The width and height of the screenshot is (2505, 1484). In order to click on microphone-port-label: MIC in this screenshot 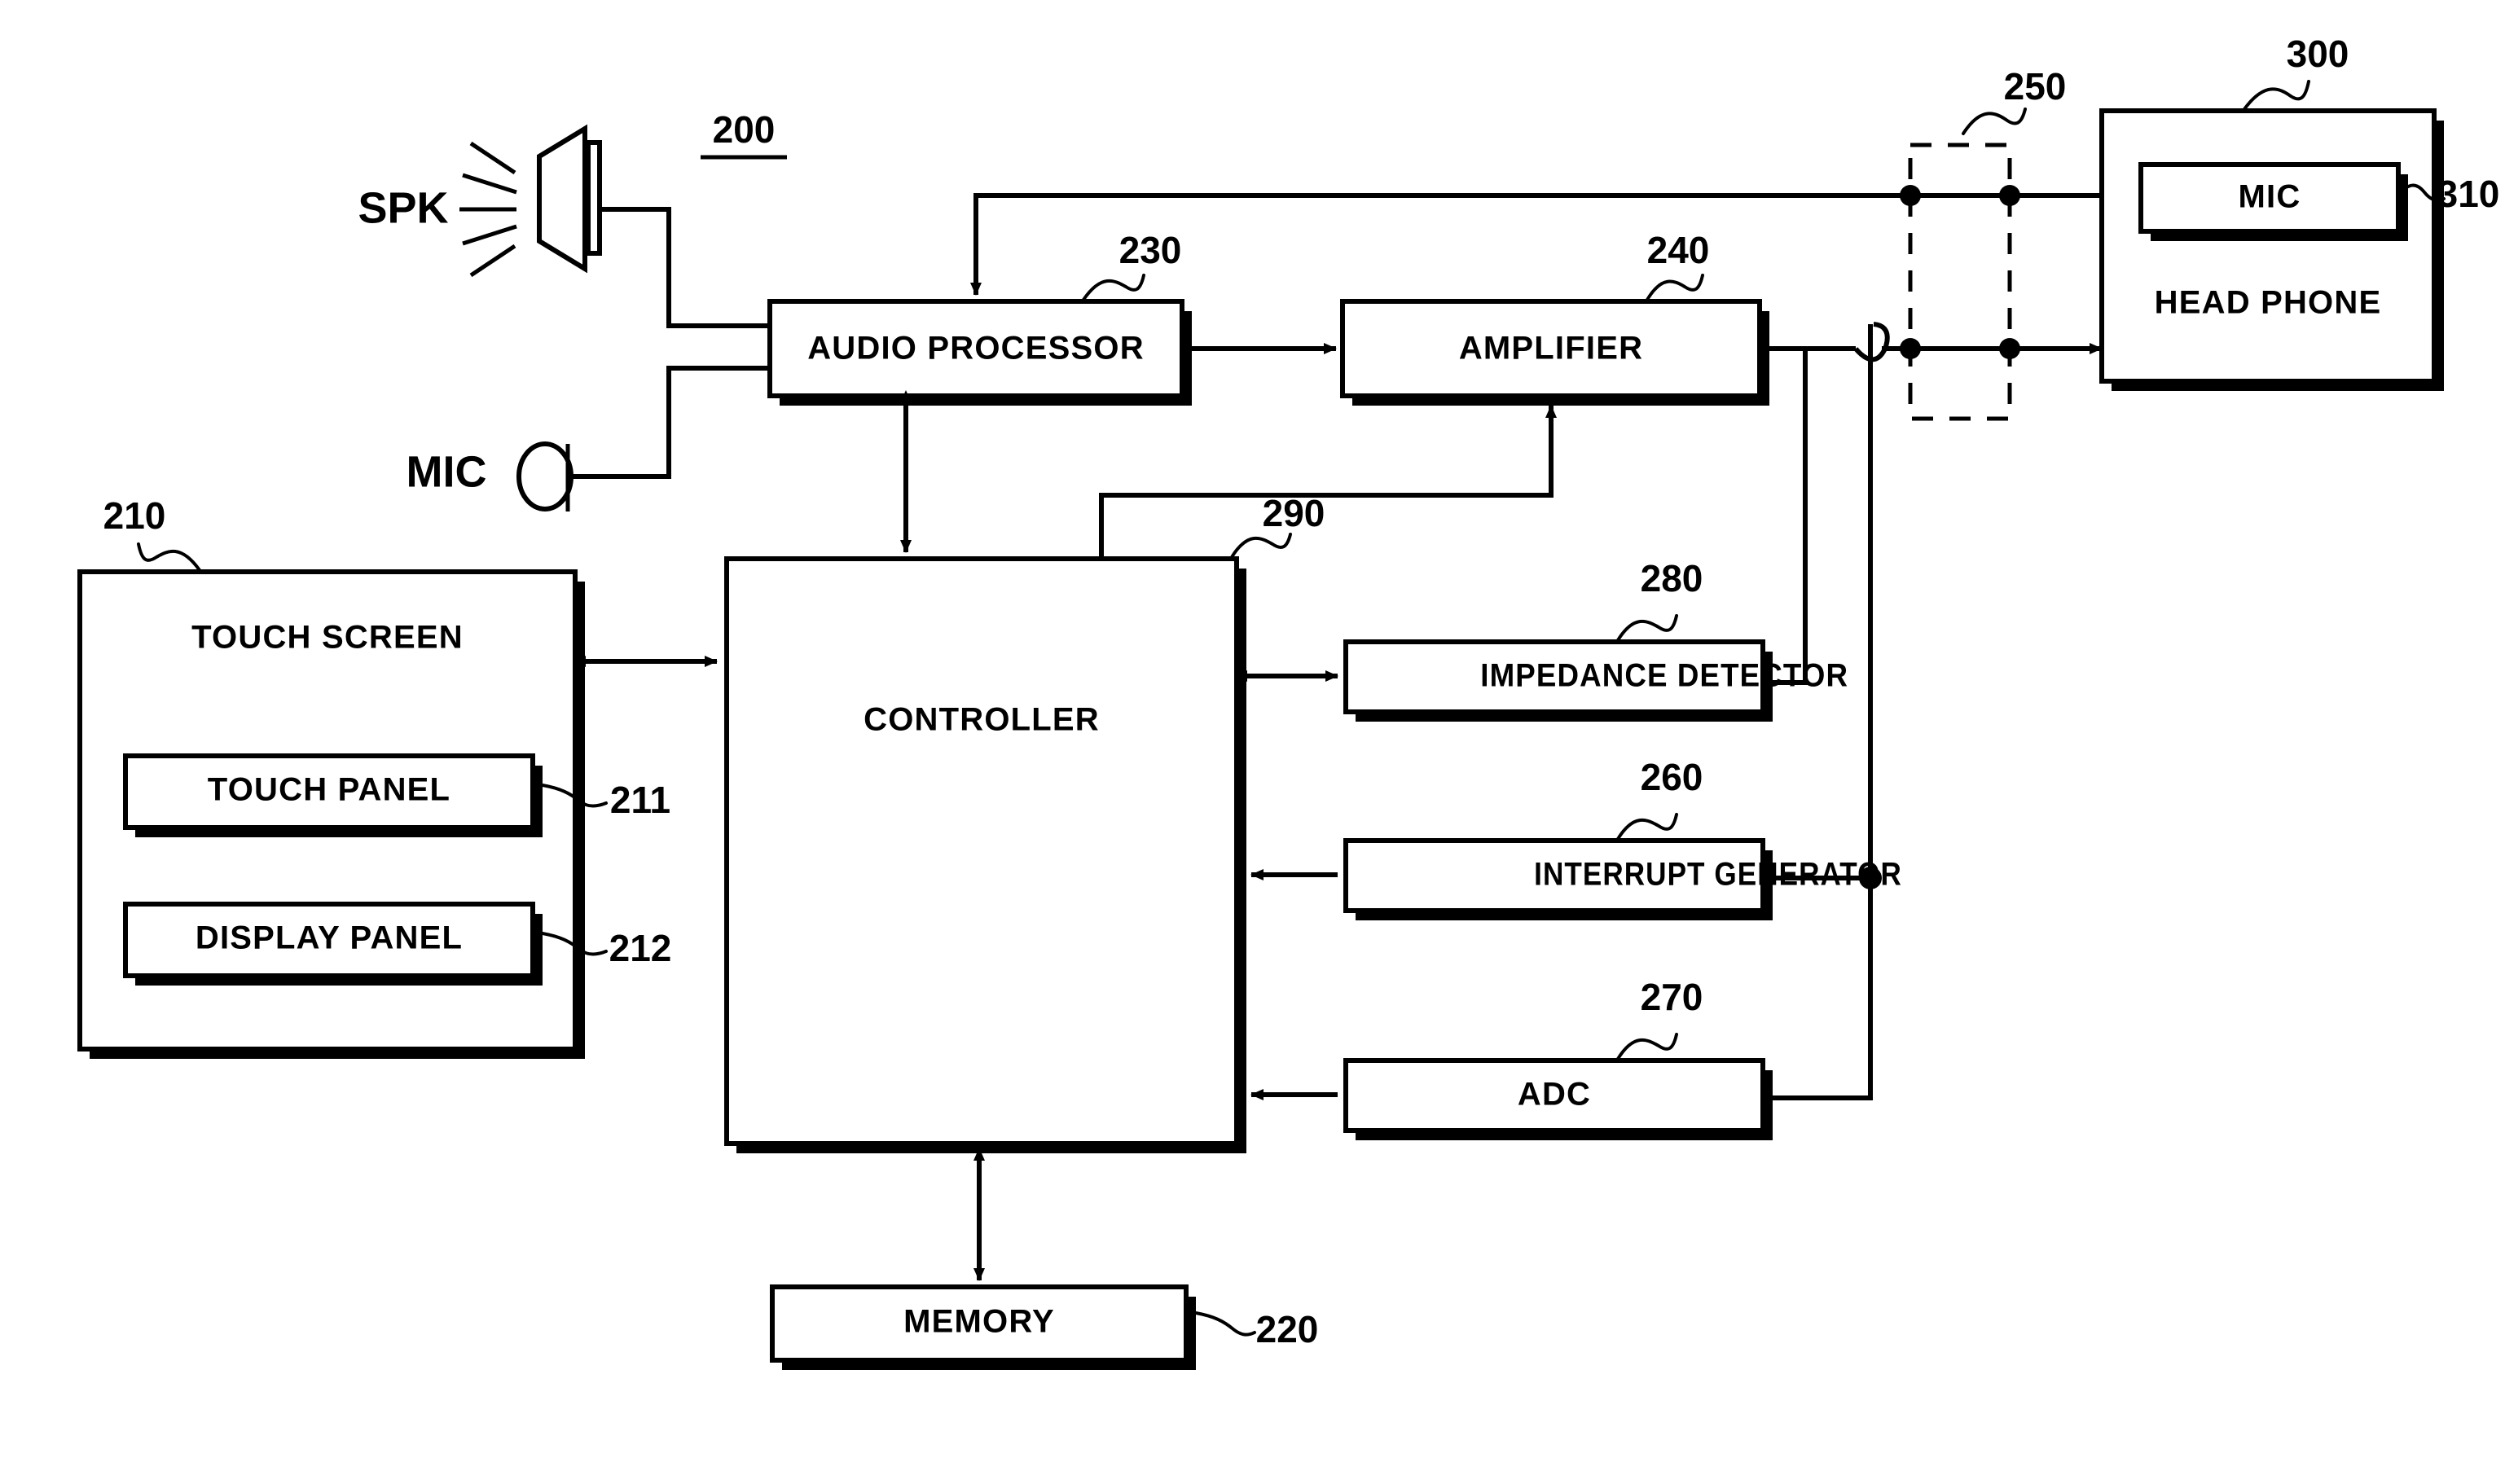, I will do `click(447, 471)`.